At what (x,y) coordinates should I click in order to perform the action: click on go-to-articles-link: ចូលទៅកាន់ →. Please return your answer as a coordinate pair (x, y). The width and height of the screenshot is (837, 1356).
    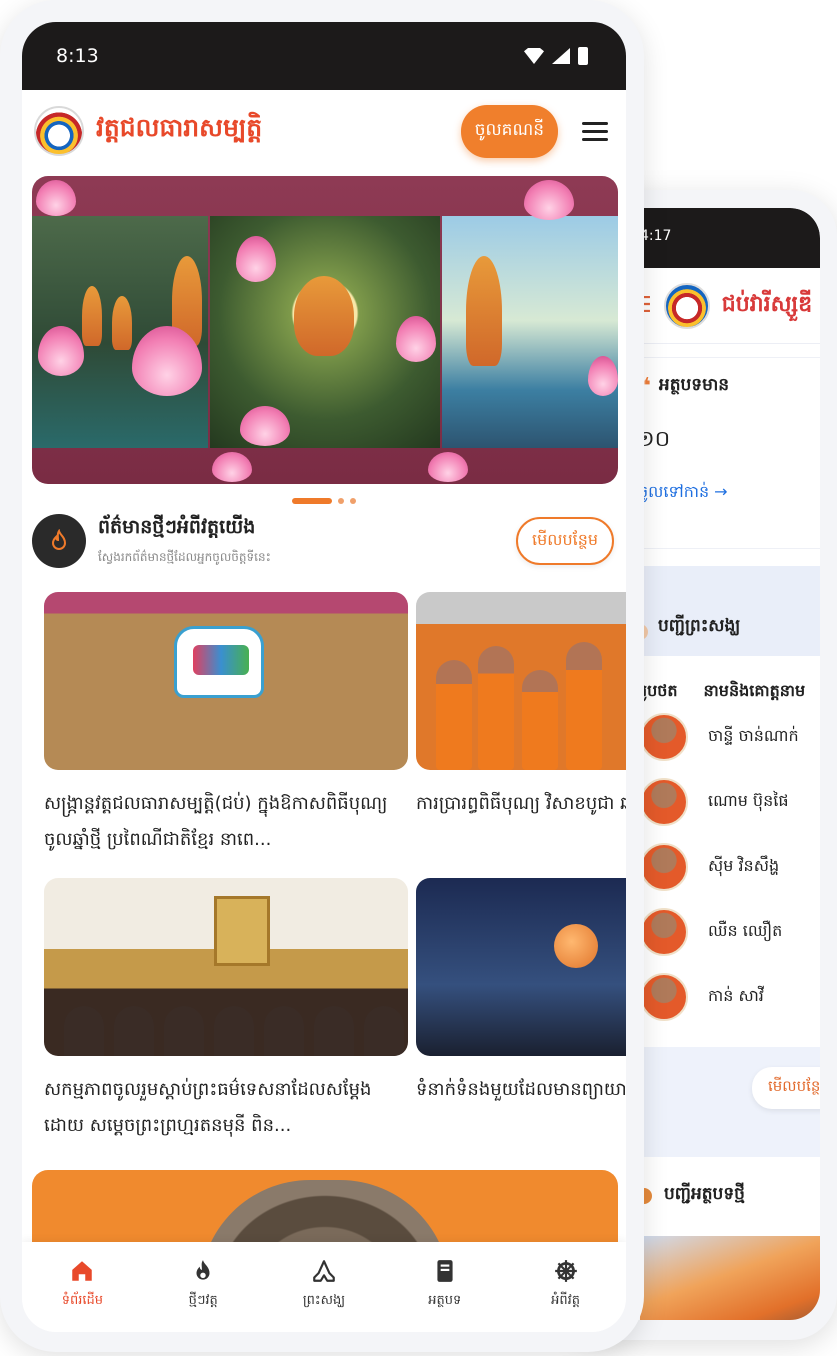
    Looking at the image, I should click on (729, 493).